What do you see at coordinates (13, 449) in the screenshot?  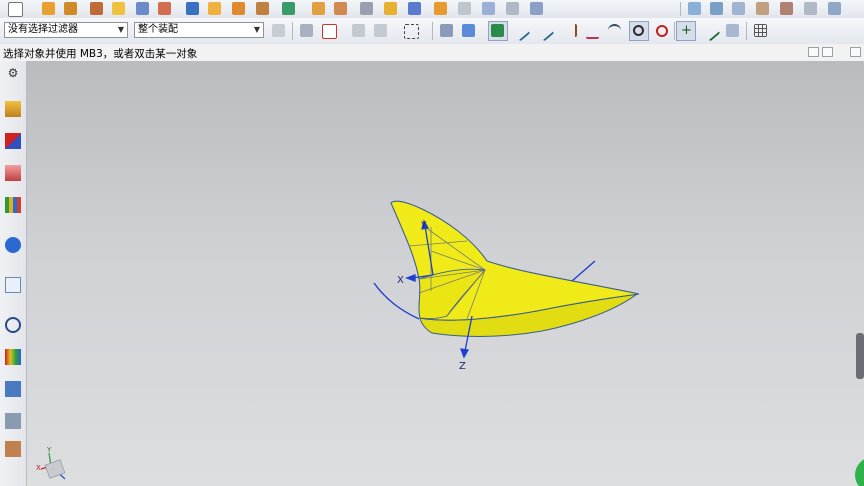 I see `roles-icon` at bounding box center [13, 449].